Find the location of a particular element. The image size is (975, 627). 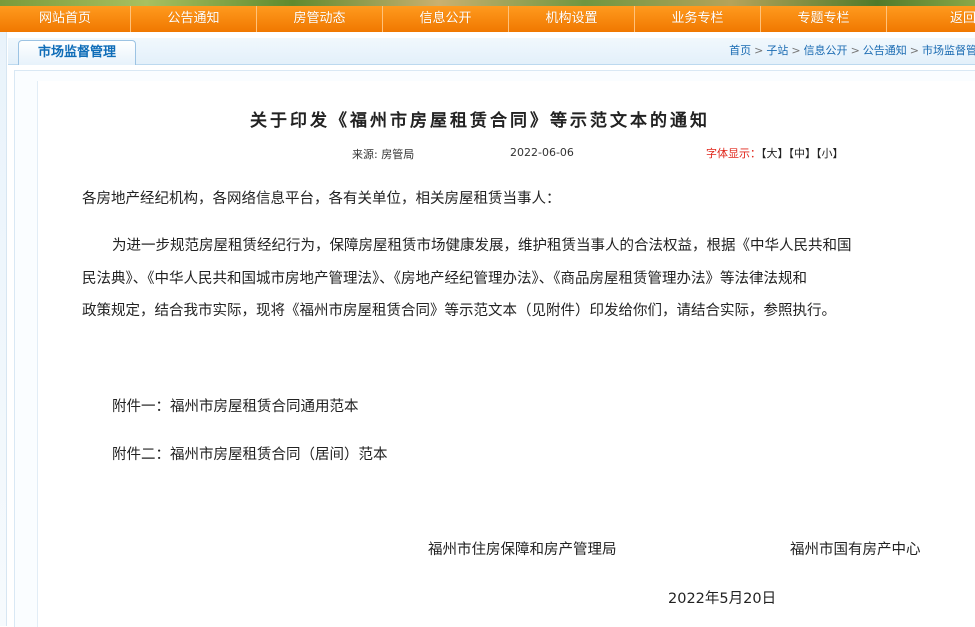

main-nav: 网站首页 公告通知 房管动态 信息公开 机构设置 业务专栏 专题专栏 返回主站 is located at coordinates (487, 19).